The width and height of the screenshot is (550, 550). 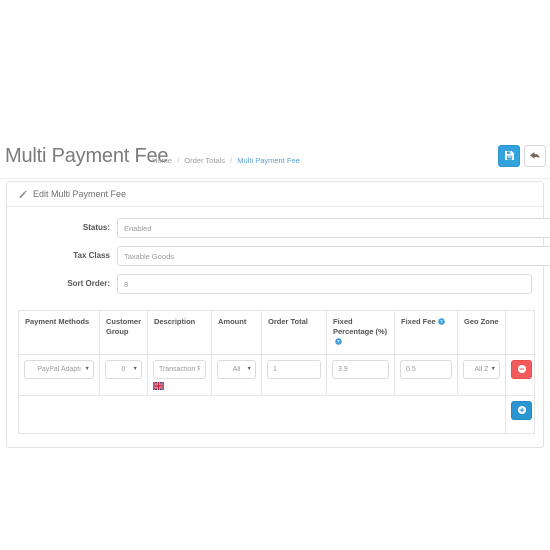 I want to click on remove-row-button, so click(x=521, y=369).